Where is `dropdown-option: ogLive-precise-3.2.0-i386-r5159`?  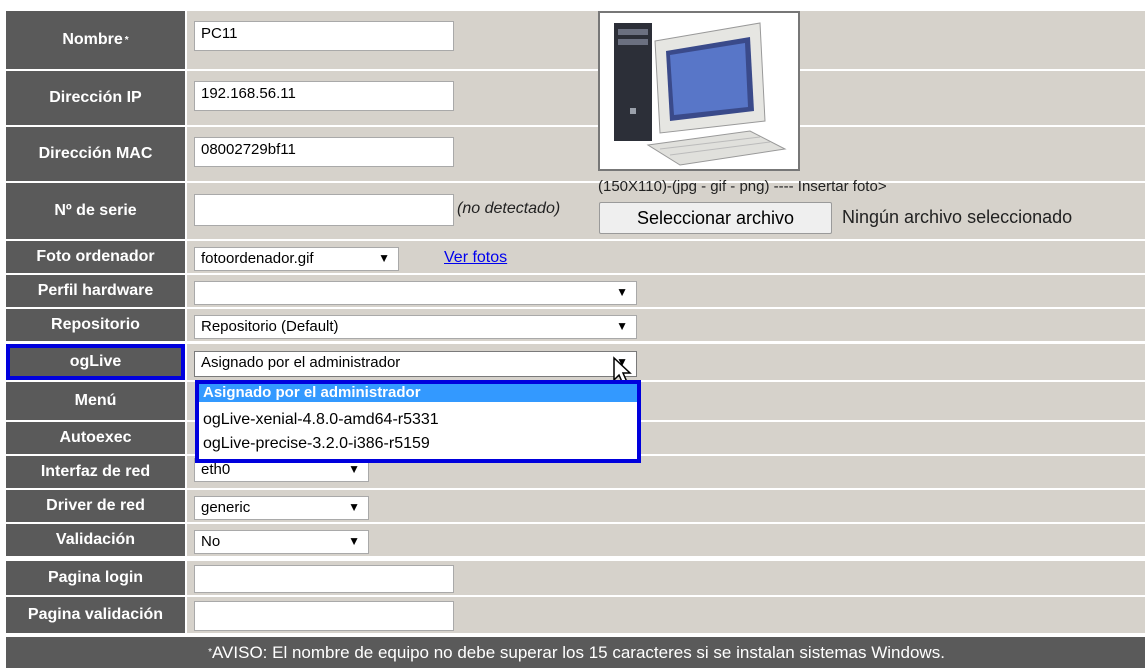
dropdown-option: ogLive-precise-3.2.0-i386-r5159 is located at coordinates (418, 444).